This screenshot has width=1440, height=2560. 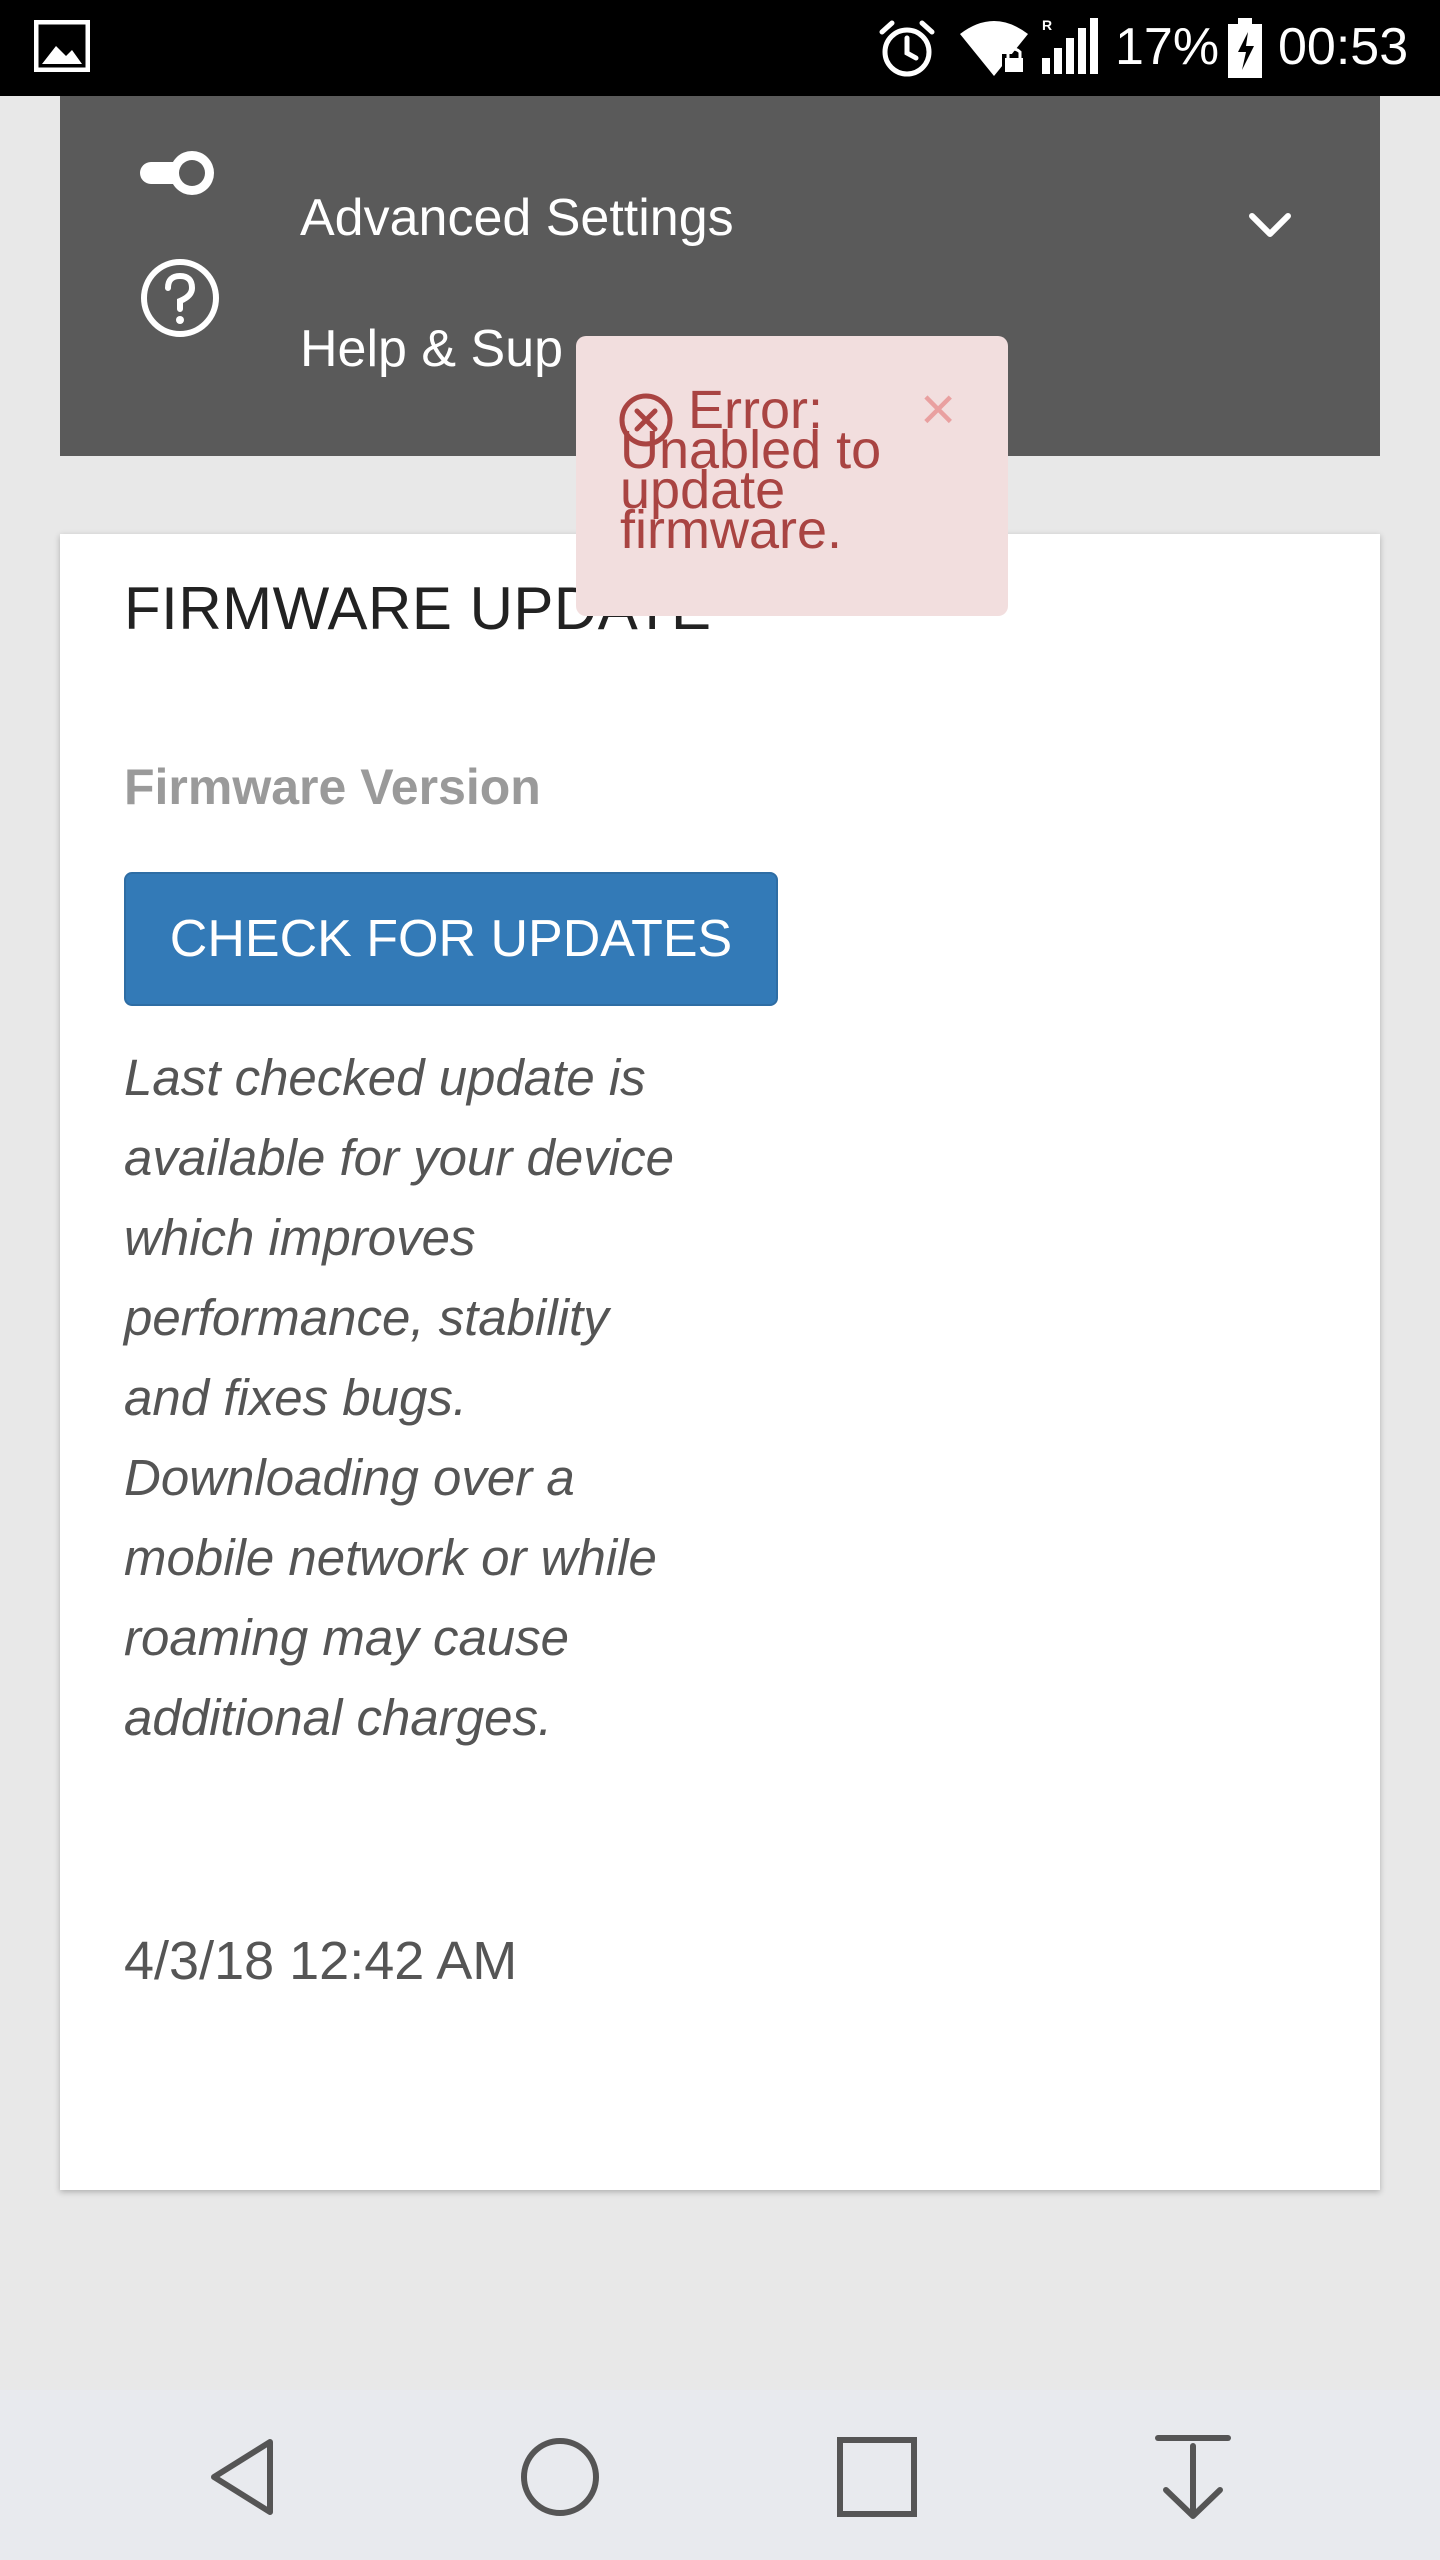 What do you see at coordinates (332, 787) in the screenshot?
I see `firmware-version-label: Firmware Version` at bounding box center [332, 787].